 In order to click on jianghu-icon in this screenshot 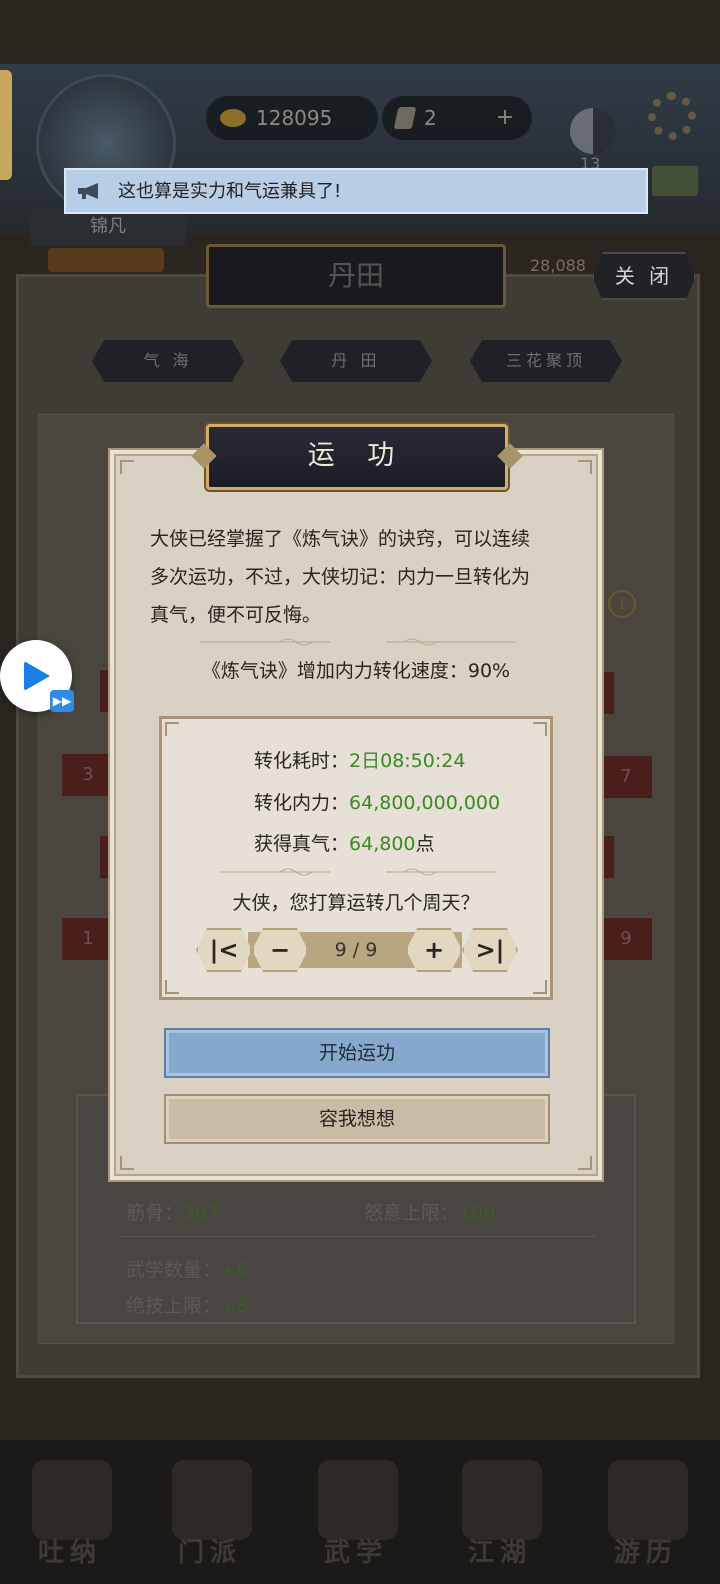, I will do `click(502, 1500)`.